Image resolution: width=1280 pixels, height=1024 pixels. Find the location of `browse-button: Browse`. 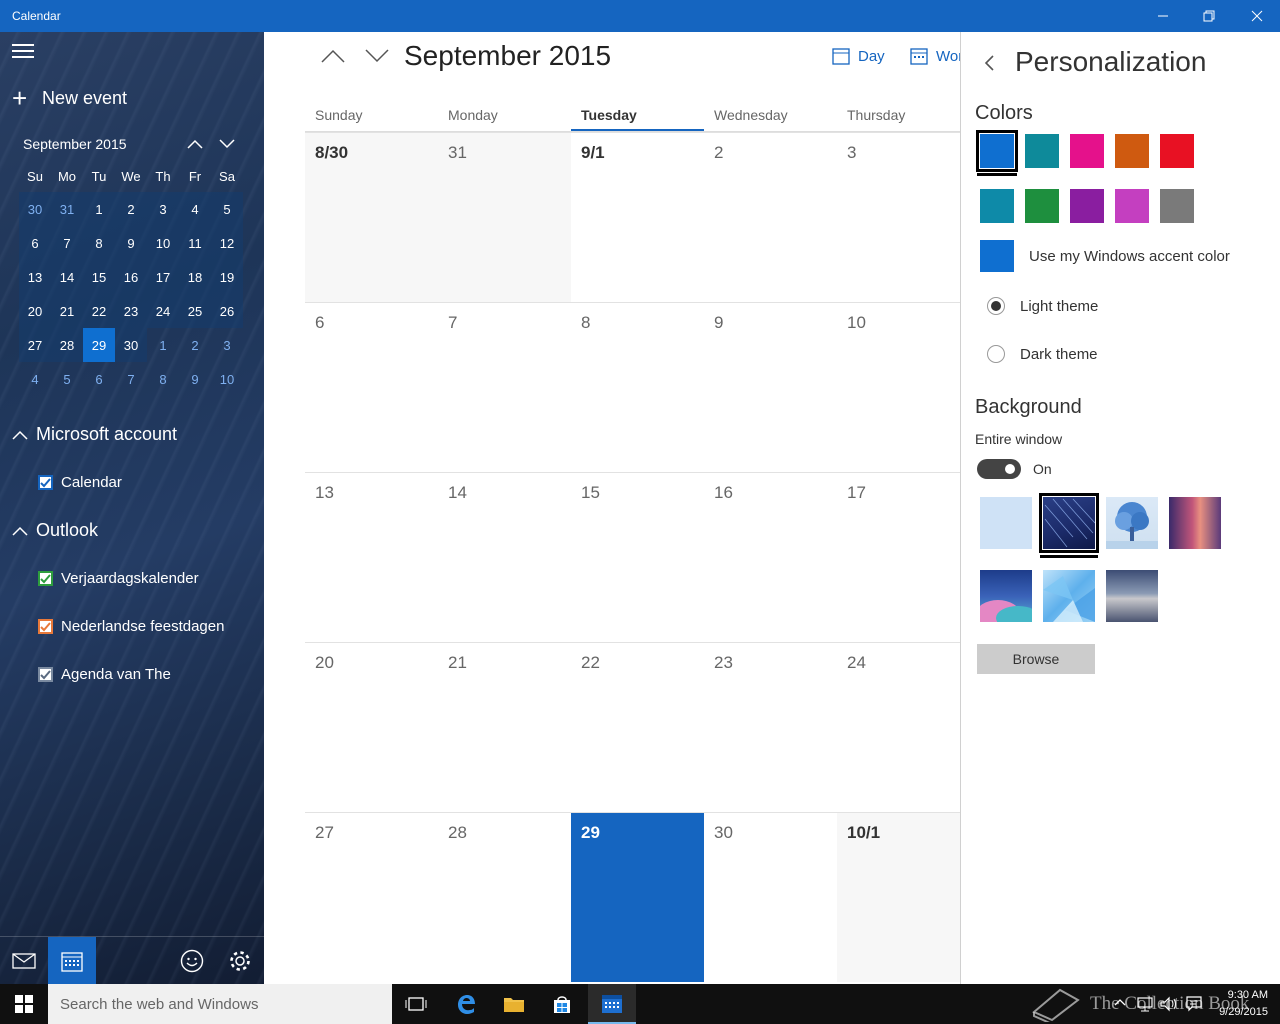

browse-button: Browse is located at coordinates (1036, 659).